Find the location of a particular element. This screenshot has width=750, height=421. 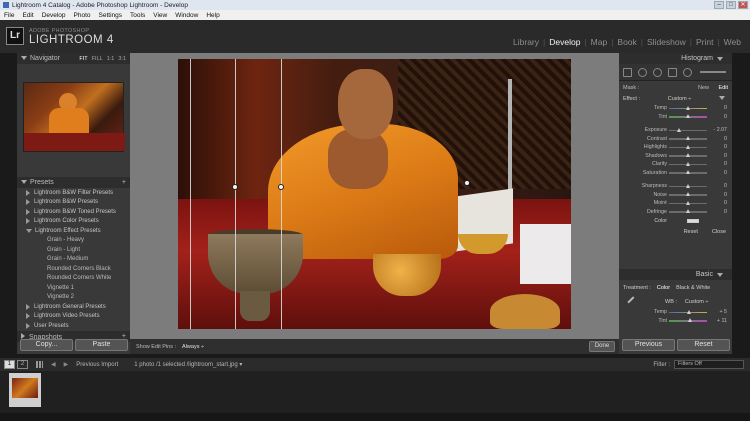

histogram-header: Histogram is located at coordinates (675, 58).